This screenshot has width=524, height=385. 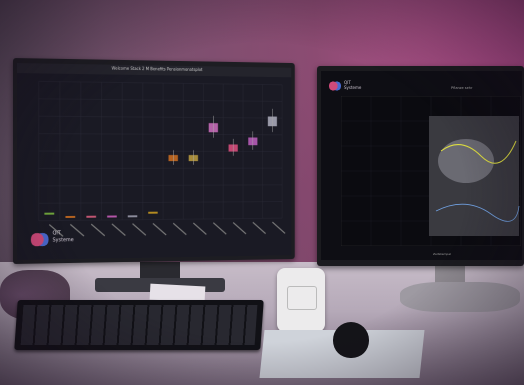 I want to click on left-brand-text: QIT Systeme, so click(x=63, y=237).